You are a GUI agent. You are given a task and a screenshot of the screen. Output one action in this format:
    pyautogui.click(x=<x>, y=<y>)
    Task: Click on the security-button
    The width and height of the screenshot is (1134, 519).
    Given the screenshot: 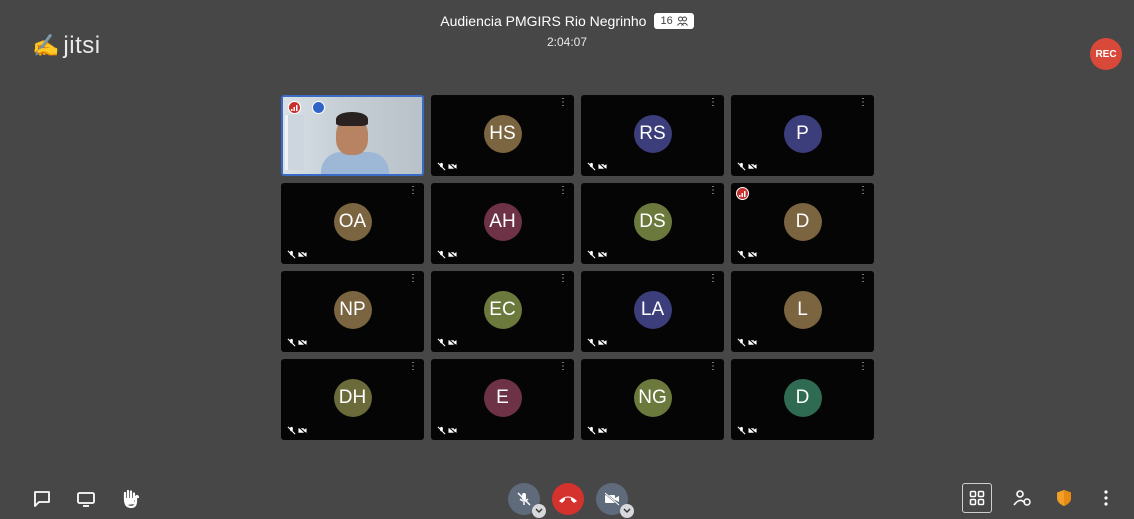 What is the action you would take?
    pyautogui.click(x=1064, y=498)
    